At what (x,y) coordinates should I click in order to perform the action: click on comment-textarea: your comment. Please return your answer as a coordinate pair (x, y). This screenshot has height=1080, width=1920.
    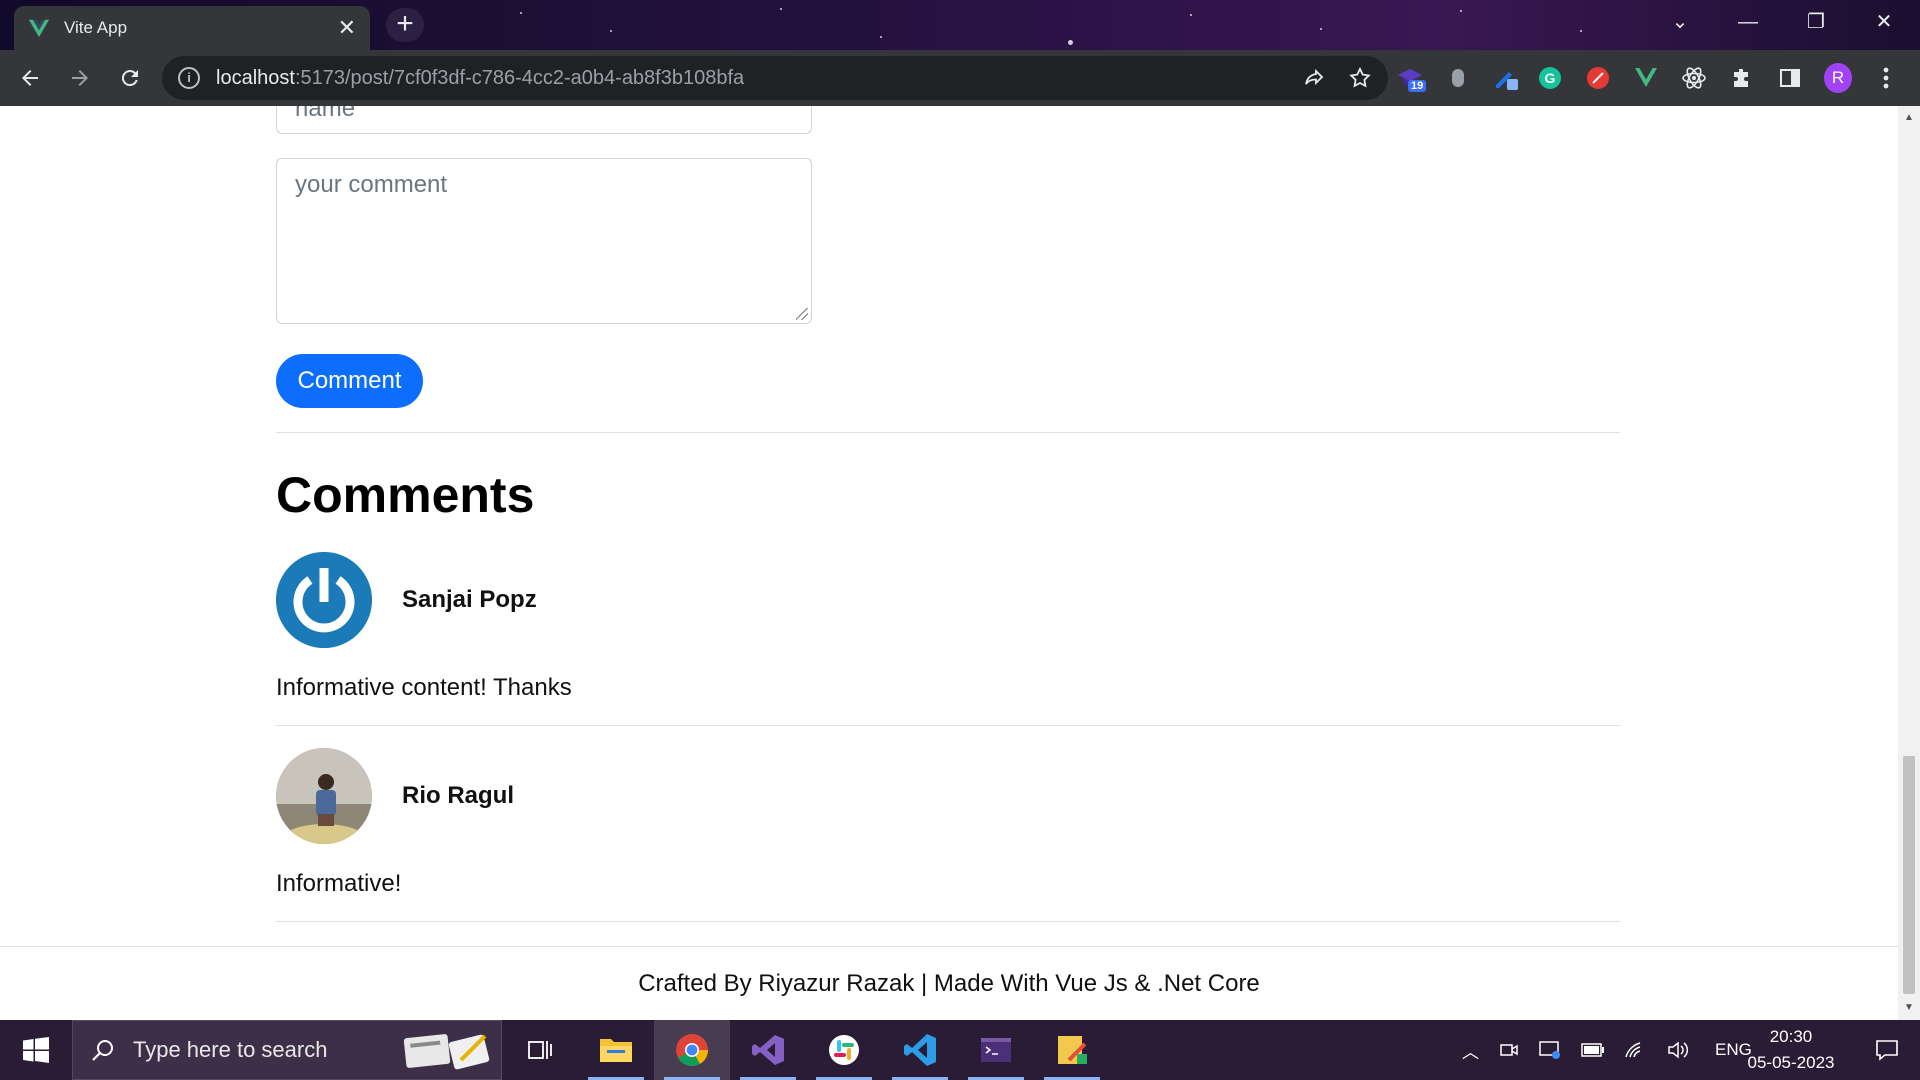
    Looking at the image, I should click on (544, 241).